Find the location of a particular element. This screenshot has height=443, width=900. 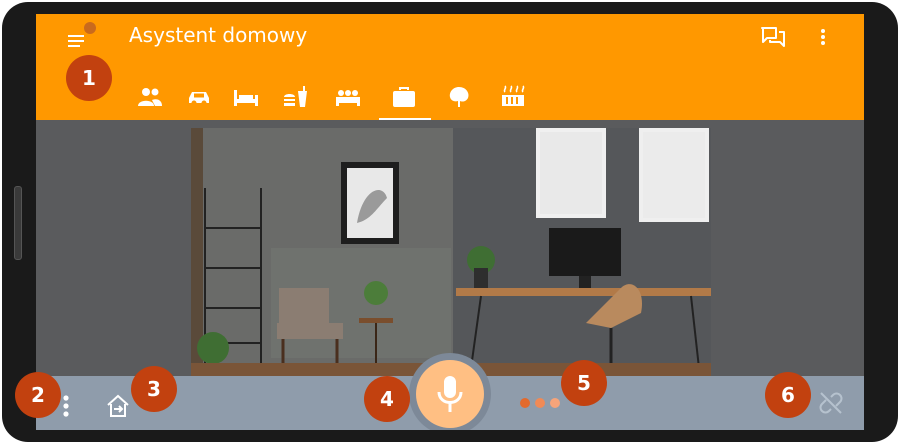

tab-hotel is located at coordinates (348, 97).